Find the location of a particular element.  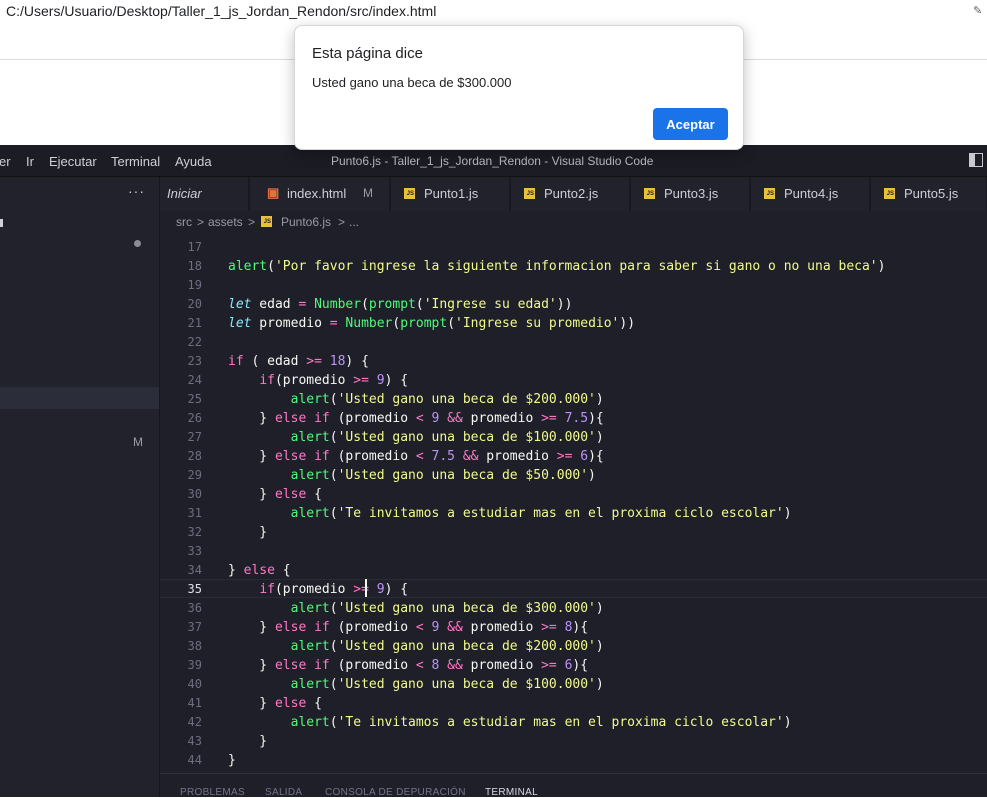

line-number: 39 is located at coordinates (194, 665).